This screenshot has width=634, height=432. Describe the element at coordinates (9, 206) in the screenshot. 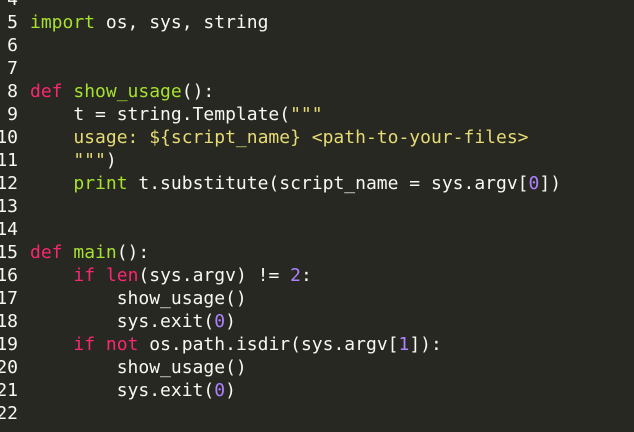

I see `line-number-gutter: 13` at that location.